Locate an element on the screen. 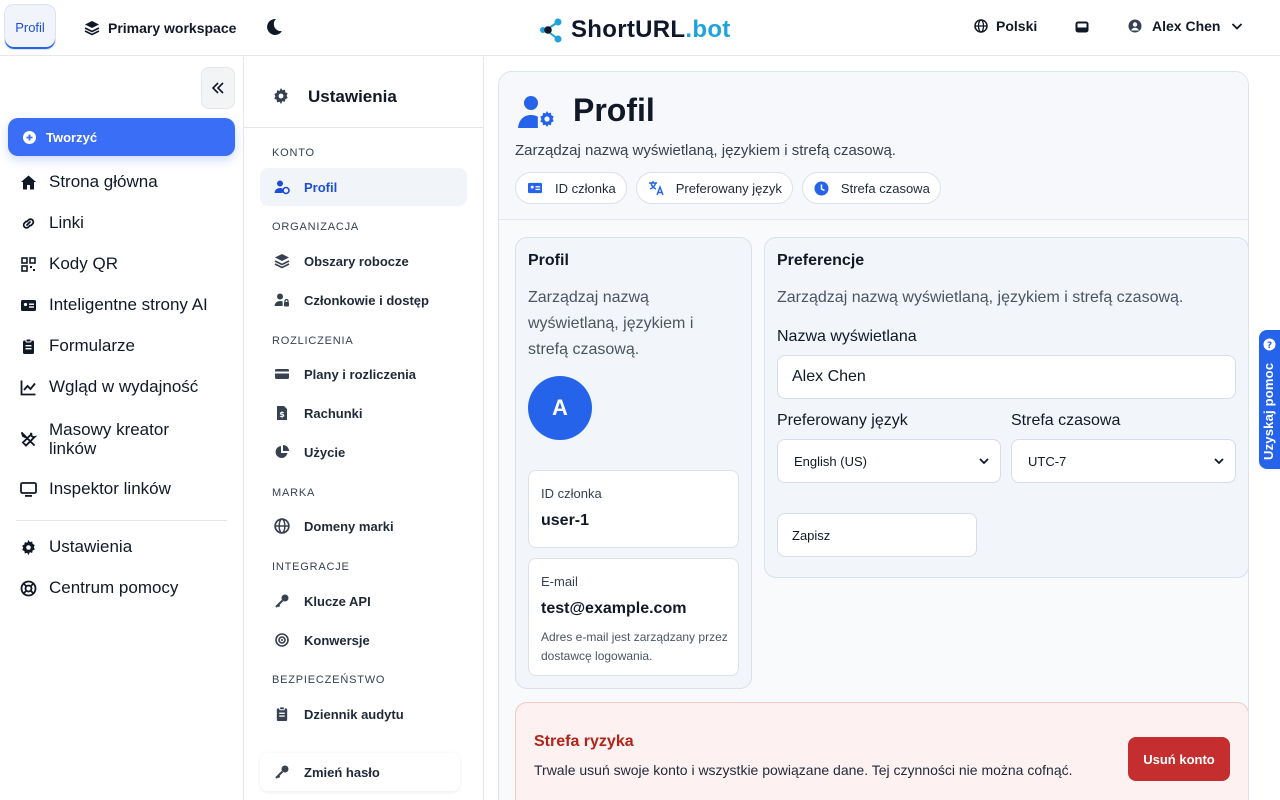 The width and height of the screenshot is (1280, 800). logo-suffix: .bot is located at coordinates (708, 29).